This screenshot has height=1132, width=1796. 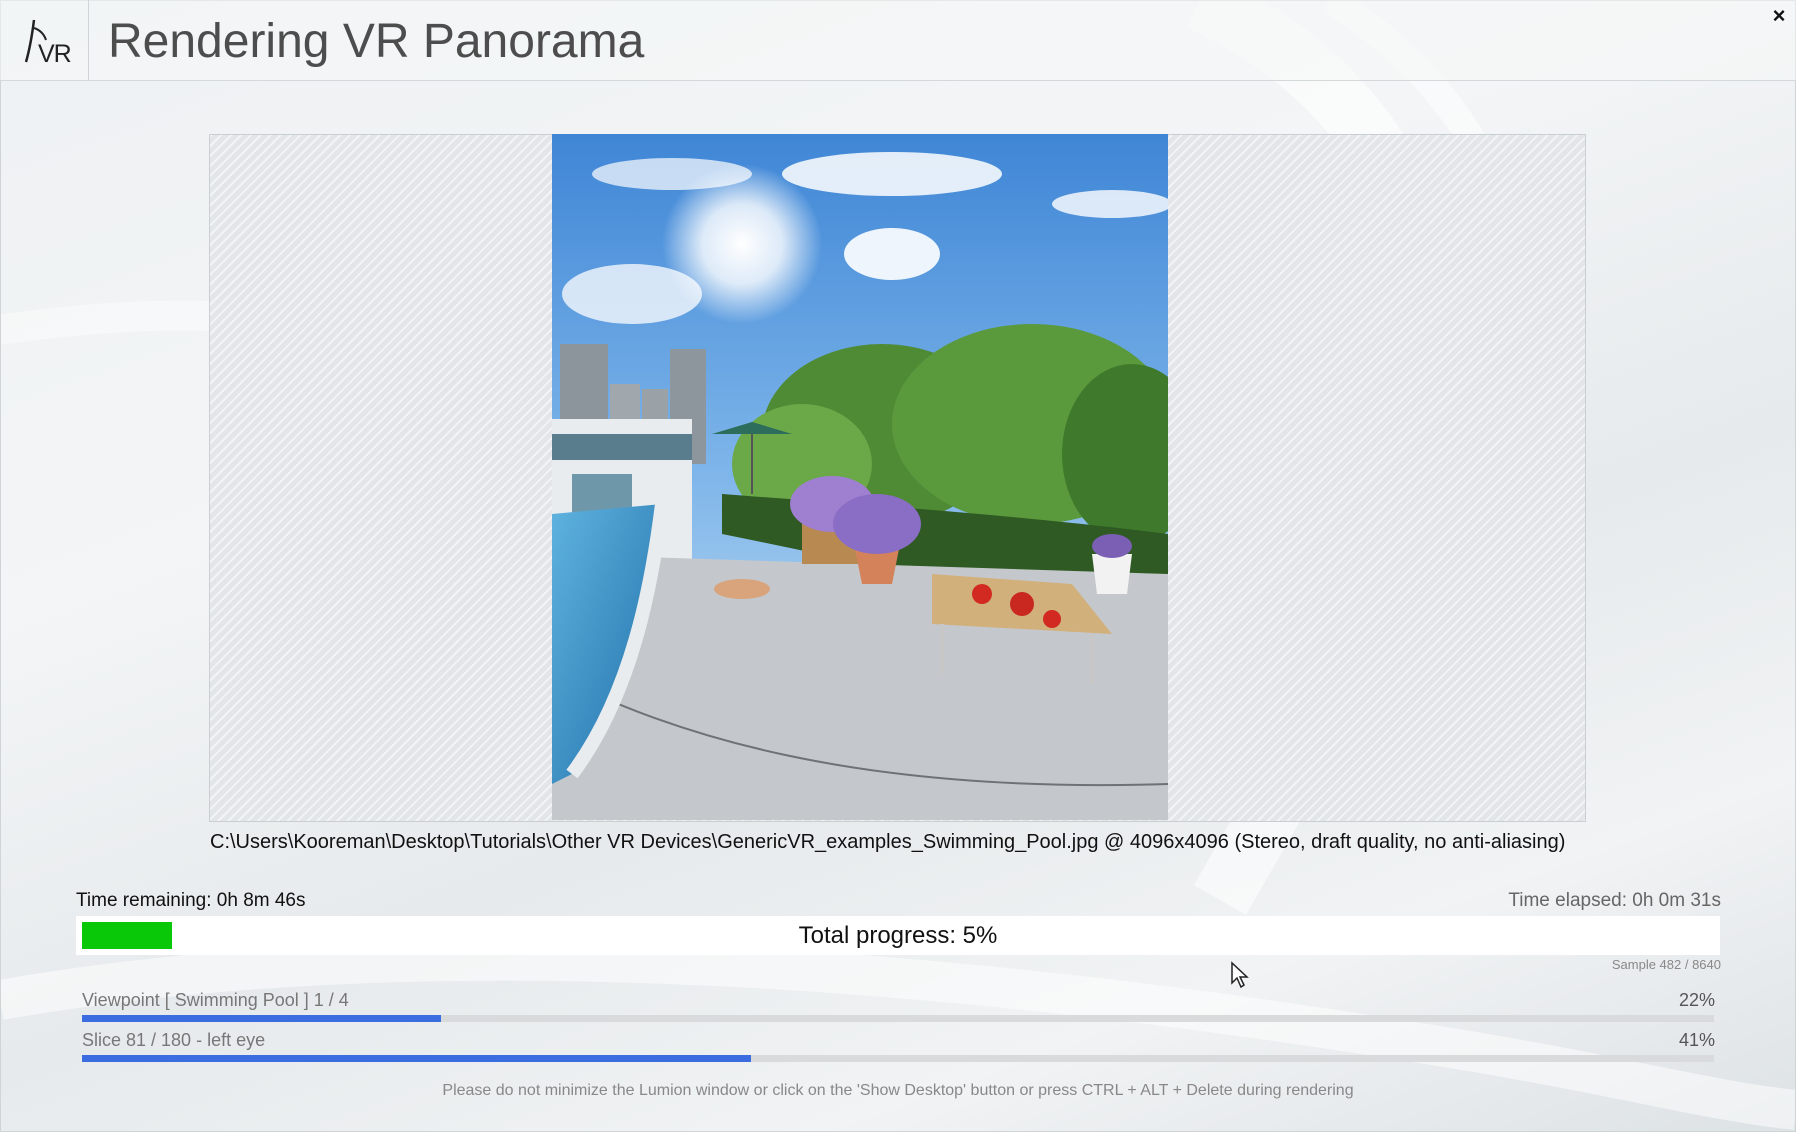 What do you see at coordinates (898, 1018) in the screenshot?
I see `viewpoint-progress-bar` at bounding box center [898, 1018].